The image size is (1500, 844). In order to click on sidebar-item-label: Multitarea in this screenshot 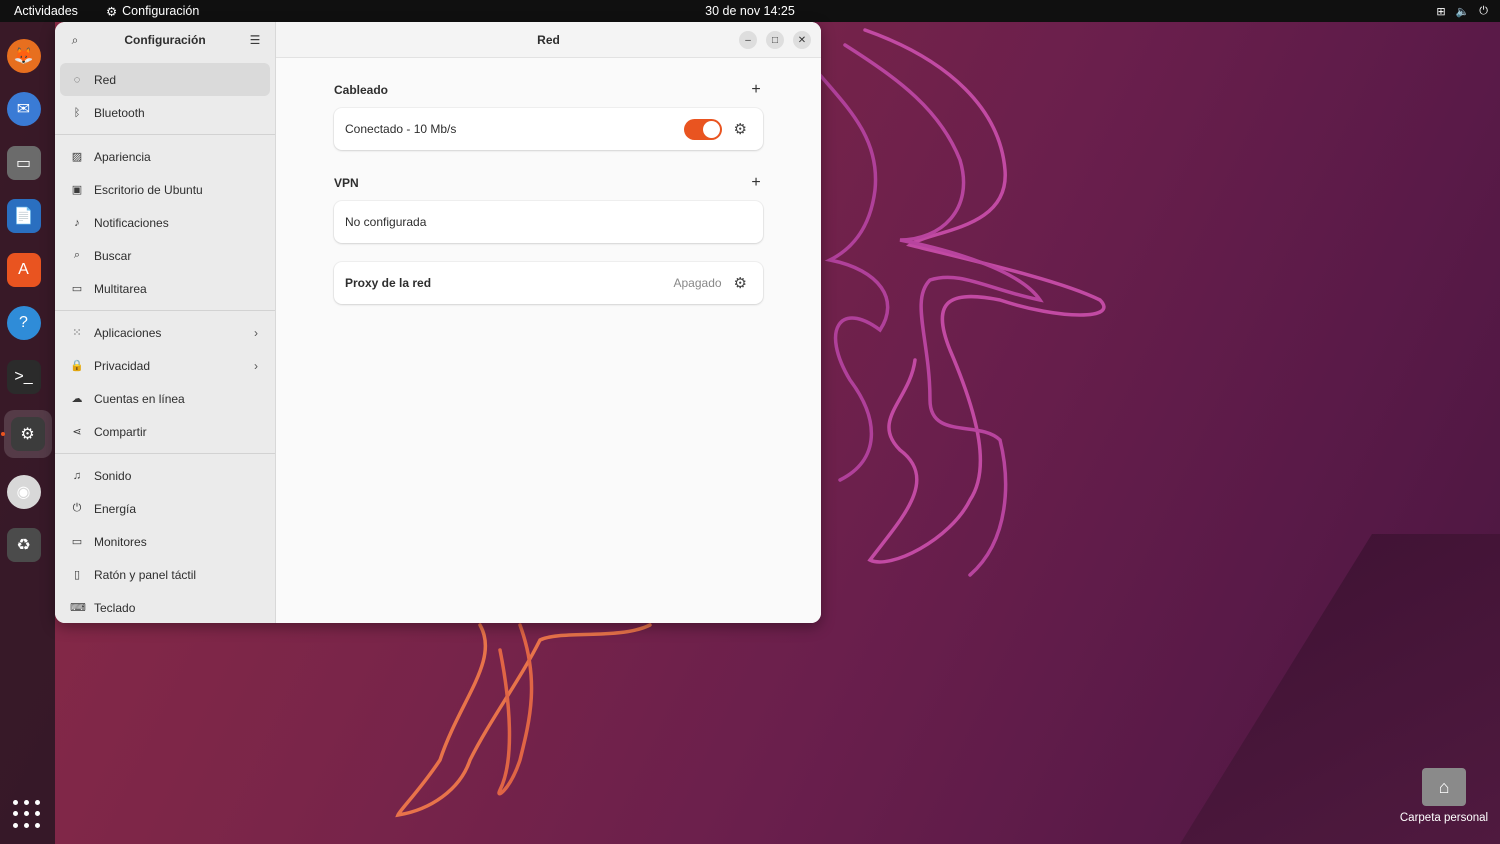, I will do `click(120, 288)`.